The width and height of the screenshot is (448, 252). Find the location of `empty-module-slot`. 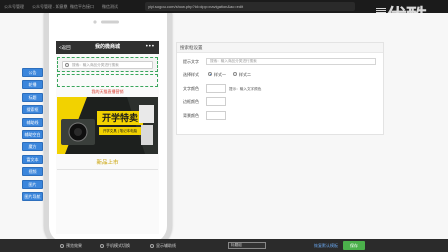

empty-module-slot is located at coordinates (107, 80).